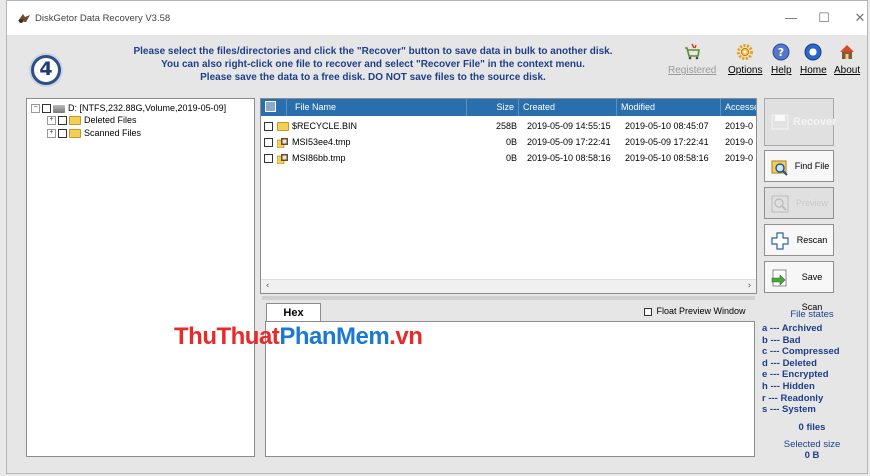 The image size is (870, 476). I want to click on column-header-accessed: Accesse, so click(738, 107).